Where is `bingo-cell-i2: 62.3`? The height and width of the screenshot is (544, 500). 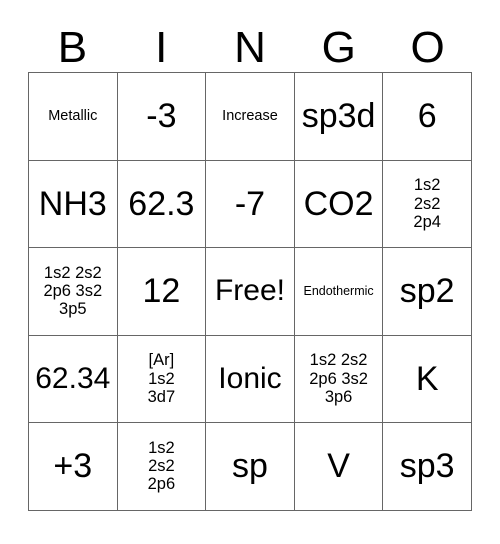
bingo-cell-i2: 62.3 is located at coordinates (162, 204).